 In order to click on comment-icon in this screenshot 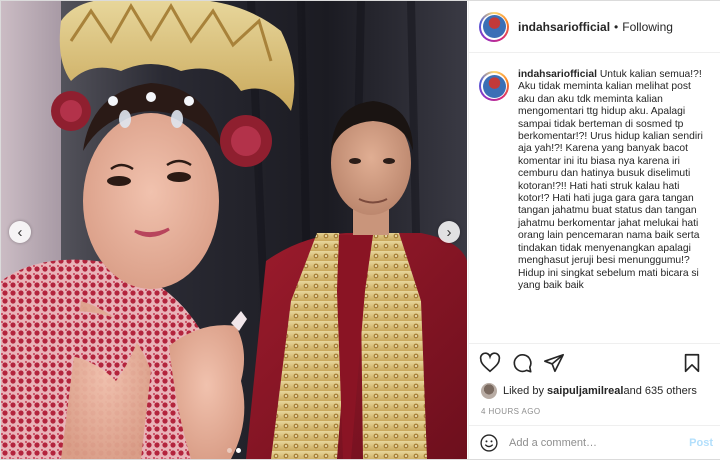, I will do `click(522, 363)`.